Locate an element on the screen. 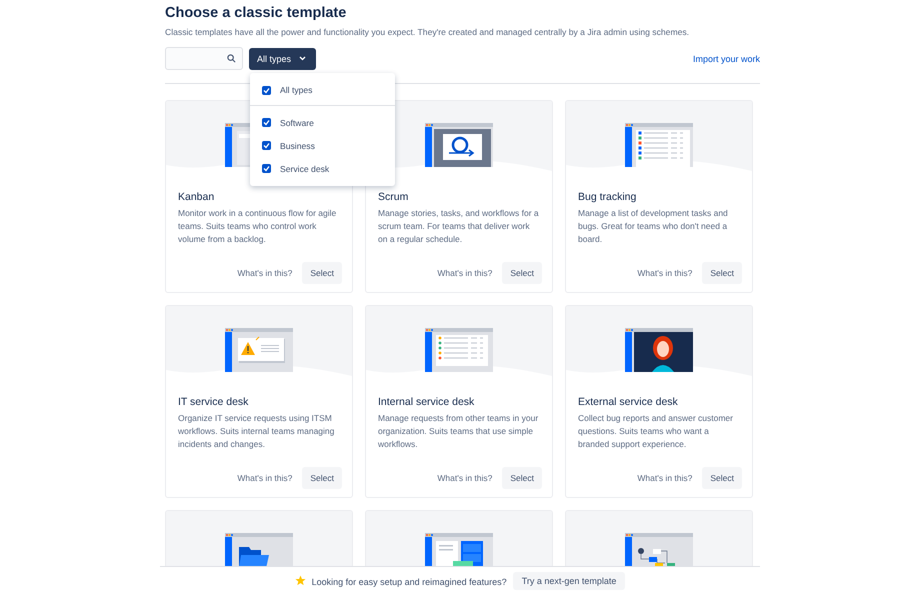 This screenshot has width=897, height=594. caret-icon is located at coordinates (302, 58).